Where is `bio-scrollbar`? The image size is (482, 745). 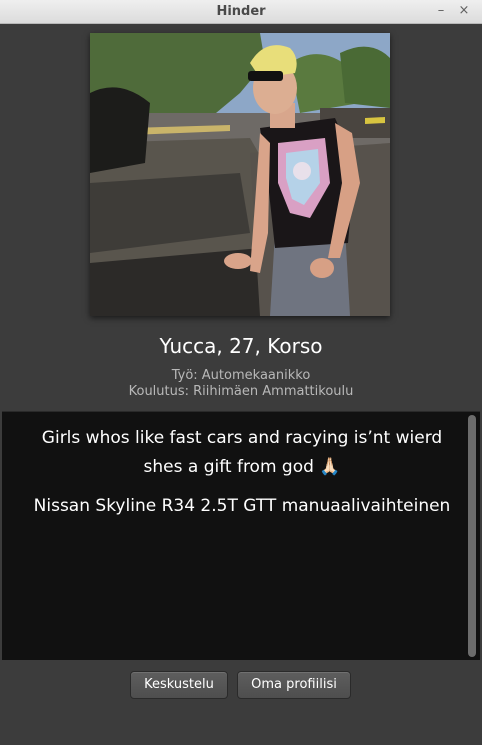
bio-scrollbar is located at coordinates (472, 536).